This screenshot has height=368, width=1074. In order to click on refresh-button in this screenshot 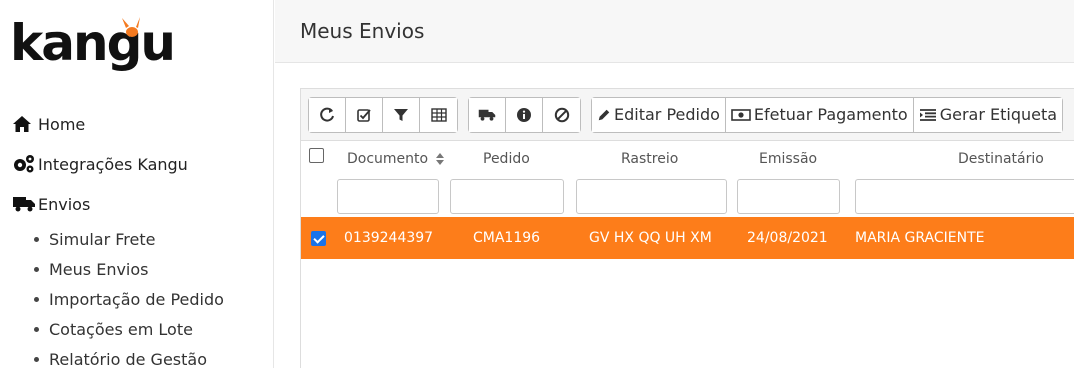, I will do `click(327, 114)`.